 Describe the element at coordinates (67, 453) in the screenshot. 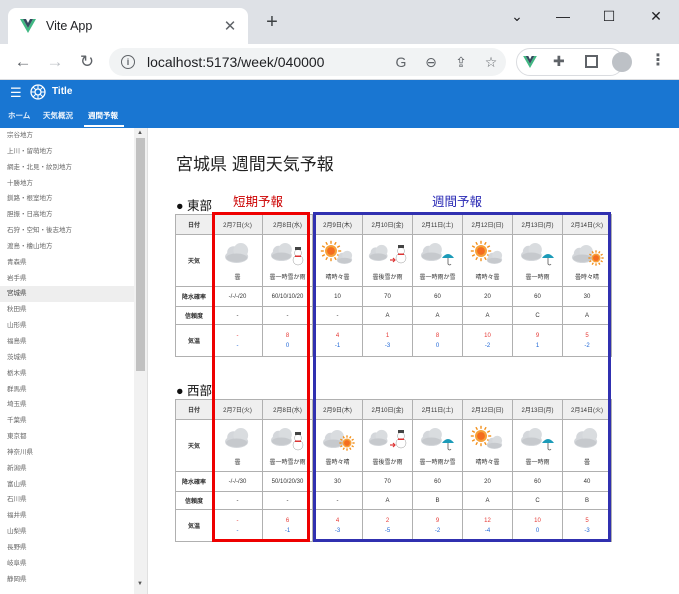

I see `sidebar-item: 神奈川県` at that location.